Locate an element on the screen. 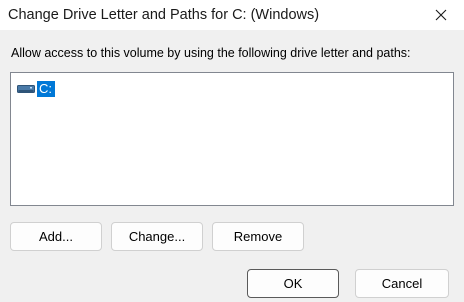 The image size is (464, 302). drive-icon is located at coordinates (26, 89).